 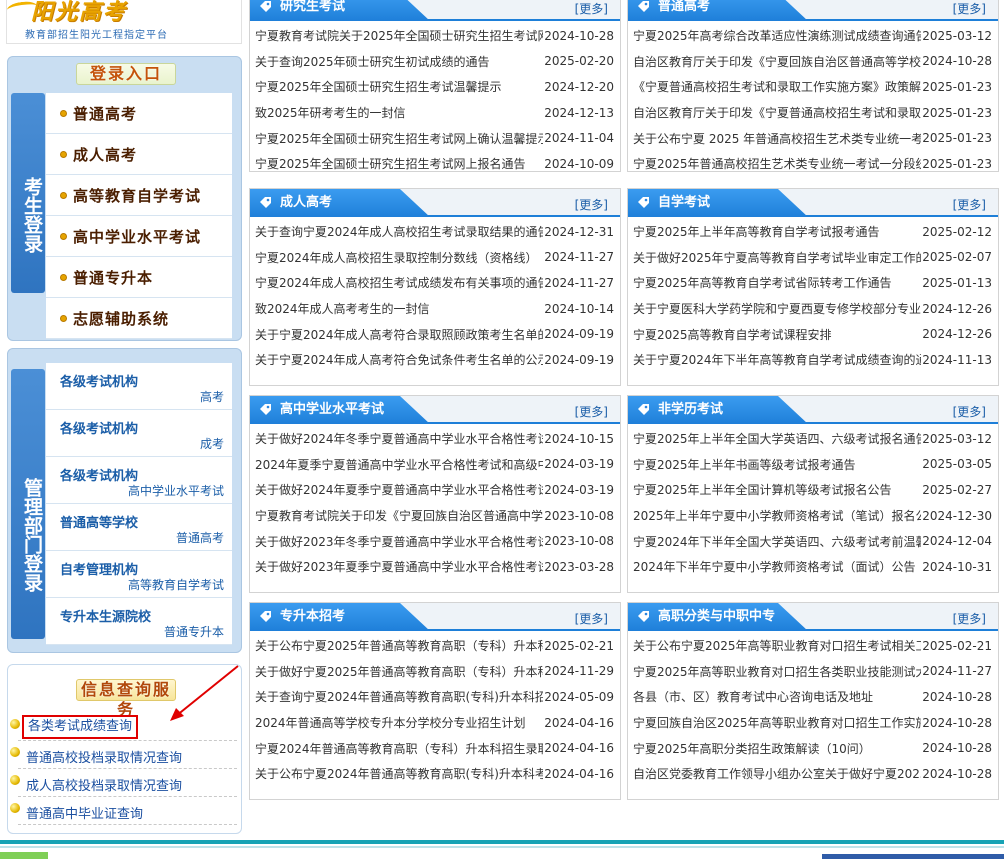 I want to click on news-row: 关于宁夏医科大学药学院和宁夏西夏专修学校部分专业 2024-12-26, so click(x=813, y=309).